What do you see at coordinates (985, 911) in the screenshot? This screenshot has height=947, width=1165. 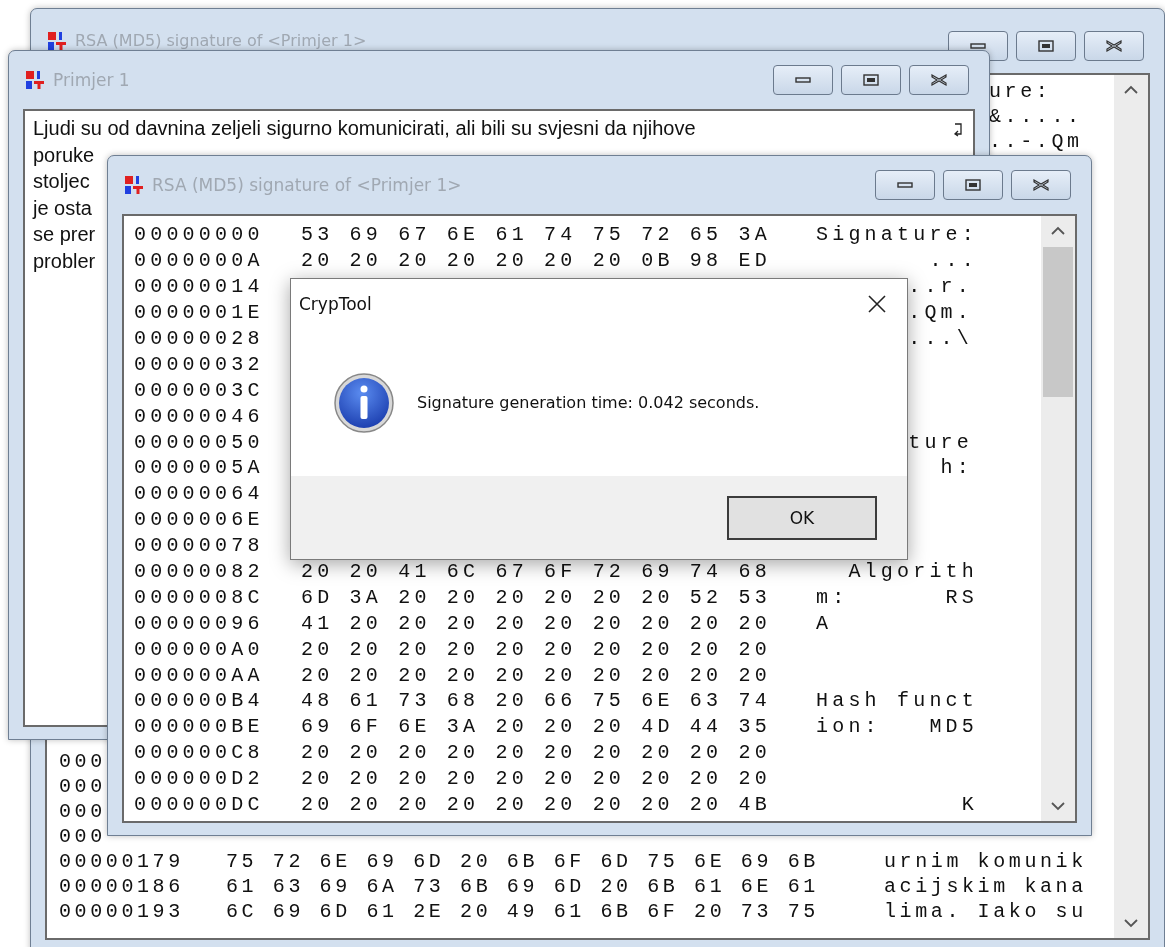 I see `ascii-text: lima. Iako su` at bounding box center [985, 911].